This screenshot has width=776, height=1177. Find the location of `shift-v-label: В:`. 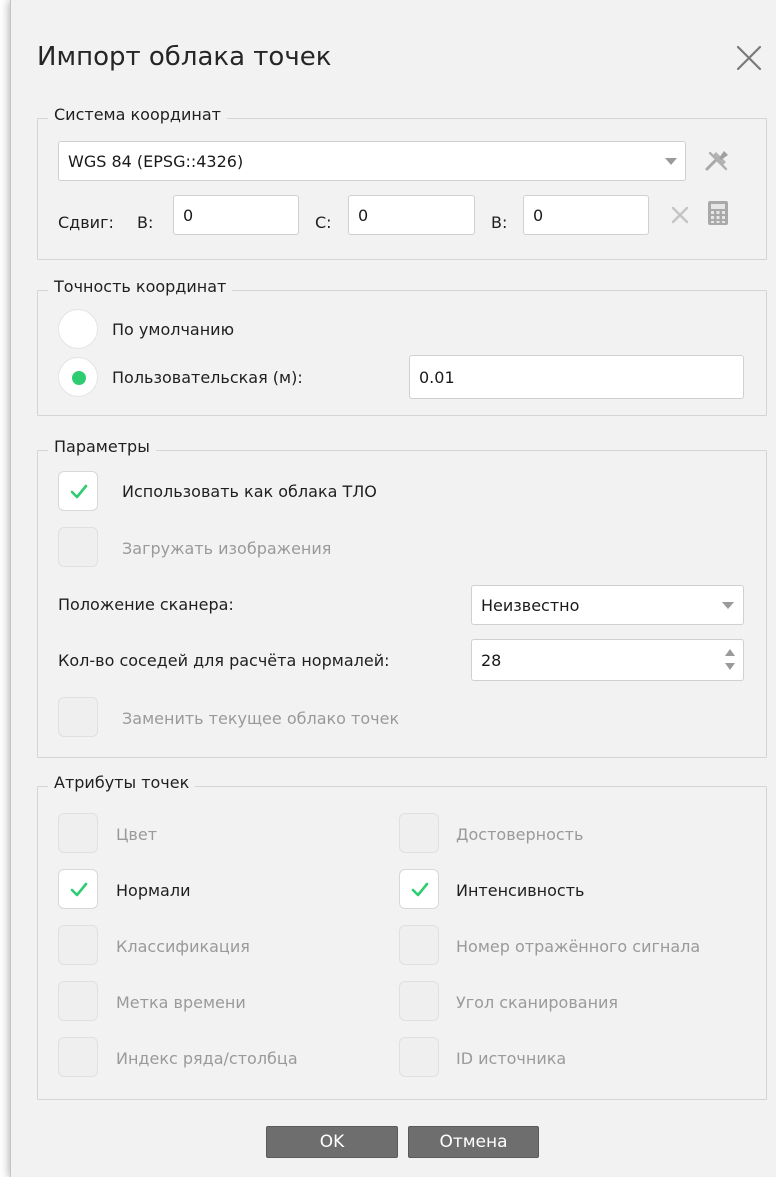

shift-v-label: В: is located at coordinates (499, 222).